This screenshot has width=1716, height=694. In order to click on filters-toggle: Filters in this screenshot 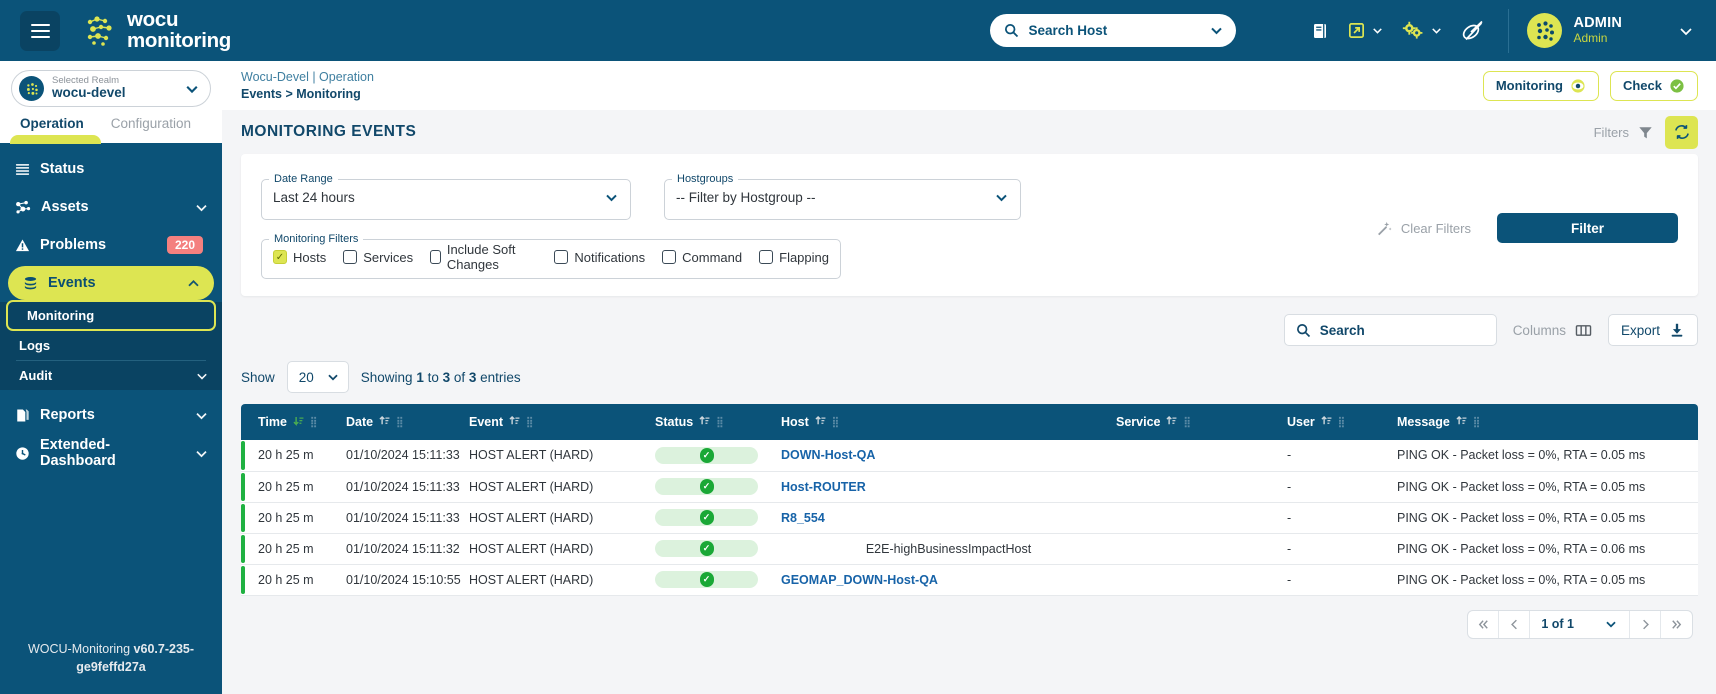, I will do `click(1623, 132)`.